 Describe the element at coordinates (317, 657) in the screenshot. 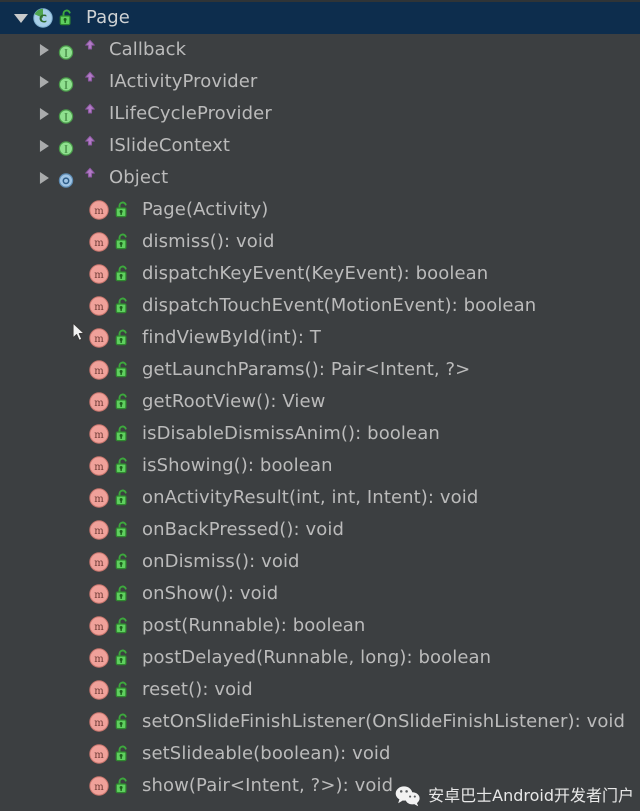

I see `tree-row-label: postDelayed(Runnable, long): boolean` at that location.